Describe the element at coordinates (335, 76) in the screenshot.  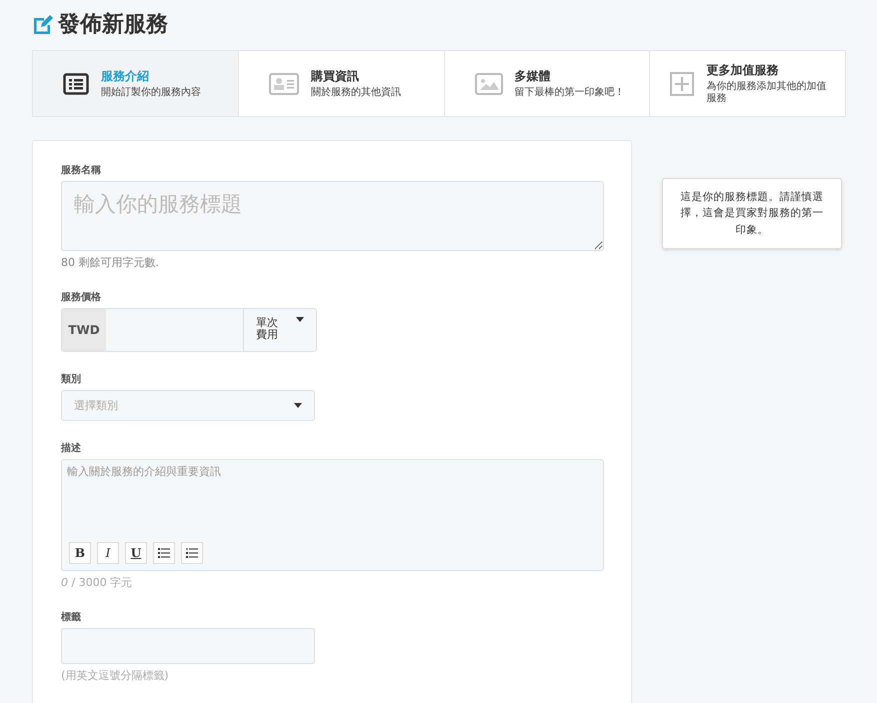
I see `step-title: 購買資訊` at that location.